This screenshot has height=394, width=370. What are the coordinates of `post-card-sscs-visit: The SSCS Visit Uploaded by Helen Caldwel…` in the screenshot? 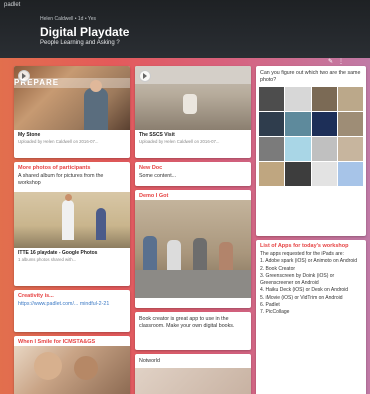 It's located at (193, 112).